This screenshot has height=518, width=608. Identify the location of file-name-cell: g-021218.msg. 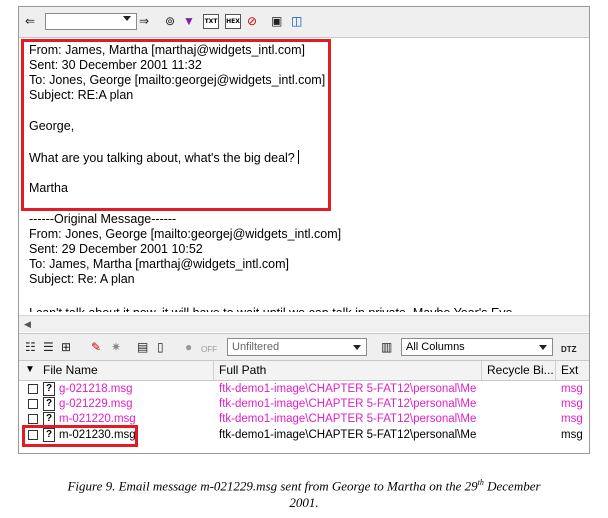
(96, 389).